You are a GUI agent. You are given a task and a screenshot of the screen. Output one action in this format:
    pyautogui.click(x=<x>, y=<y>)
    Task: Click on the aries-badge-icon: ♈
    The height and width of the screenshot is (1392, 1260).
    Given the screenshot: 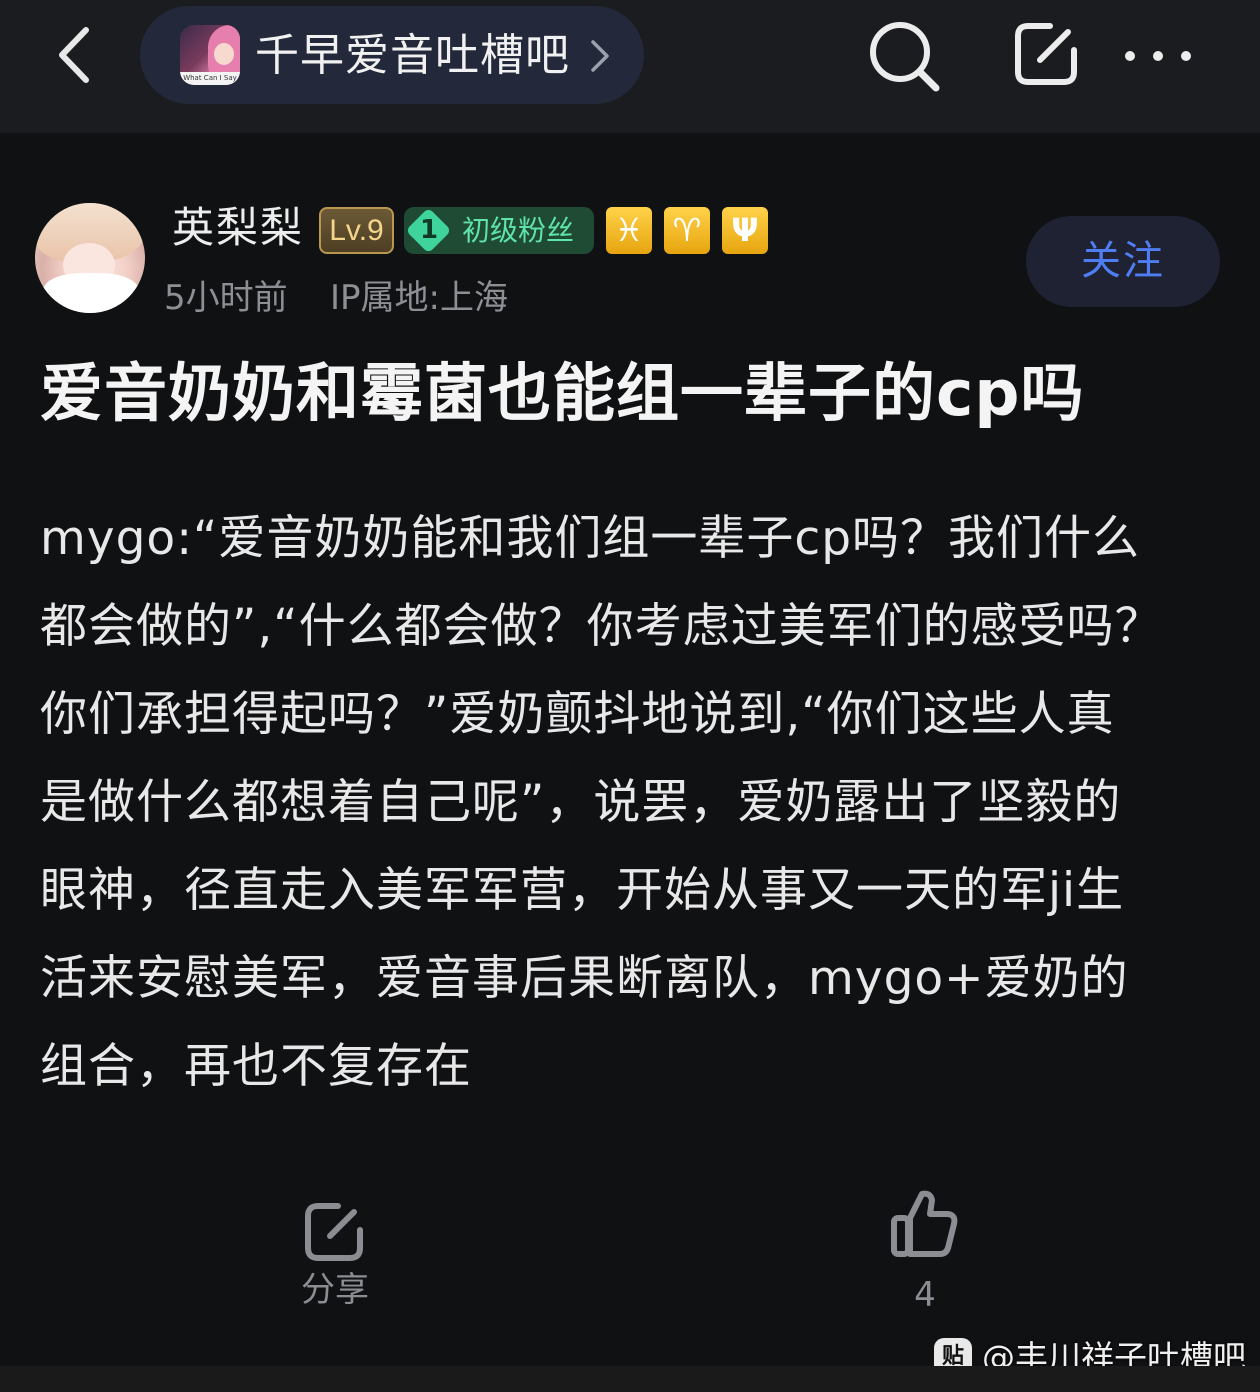 What is the action you would take?
    pyautogui.click(x=687, y=230)
    